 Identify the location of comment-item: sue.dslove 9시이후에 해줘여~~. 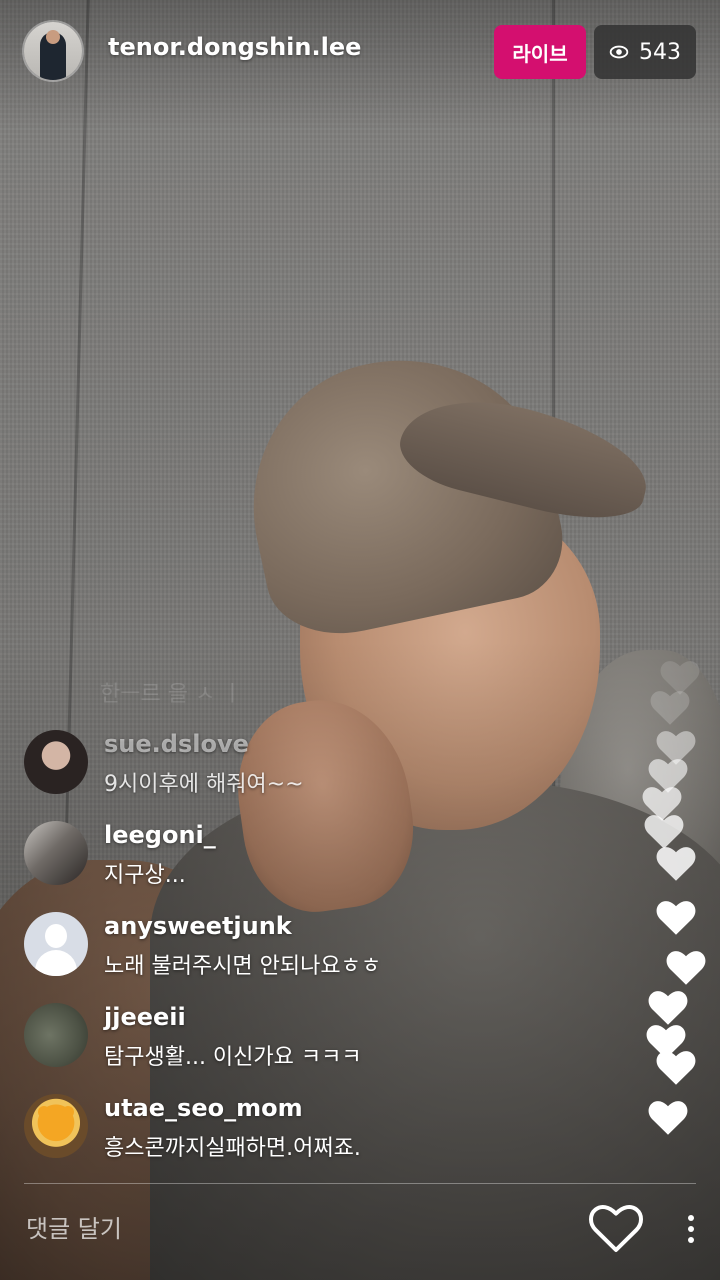
(274, 770).